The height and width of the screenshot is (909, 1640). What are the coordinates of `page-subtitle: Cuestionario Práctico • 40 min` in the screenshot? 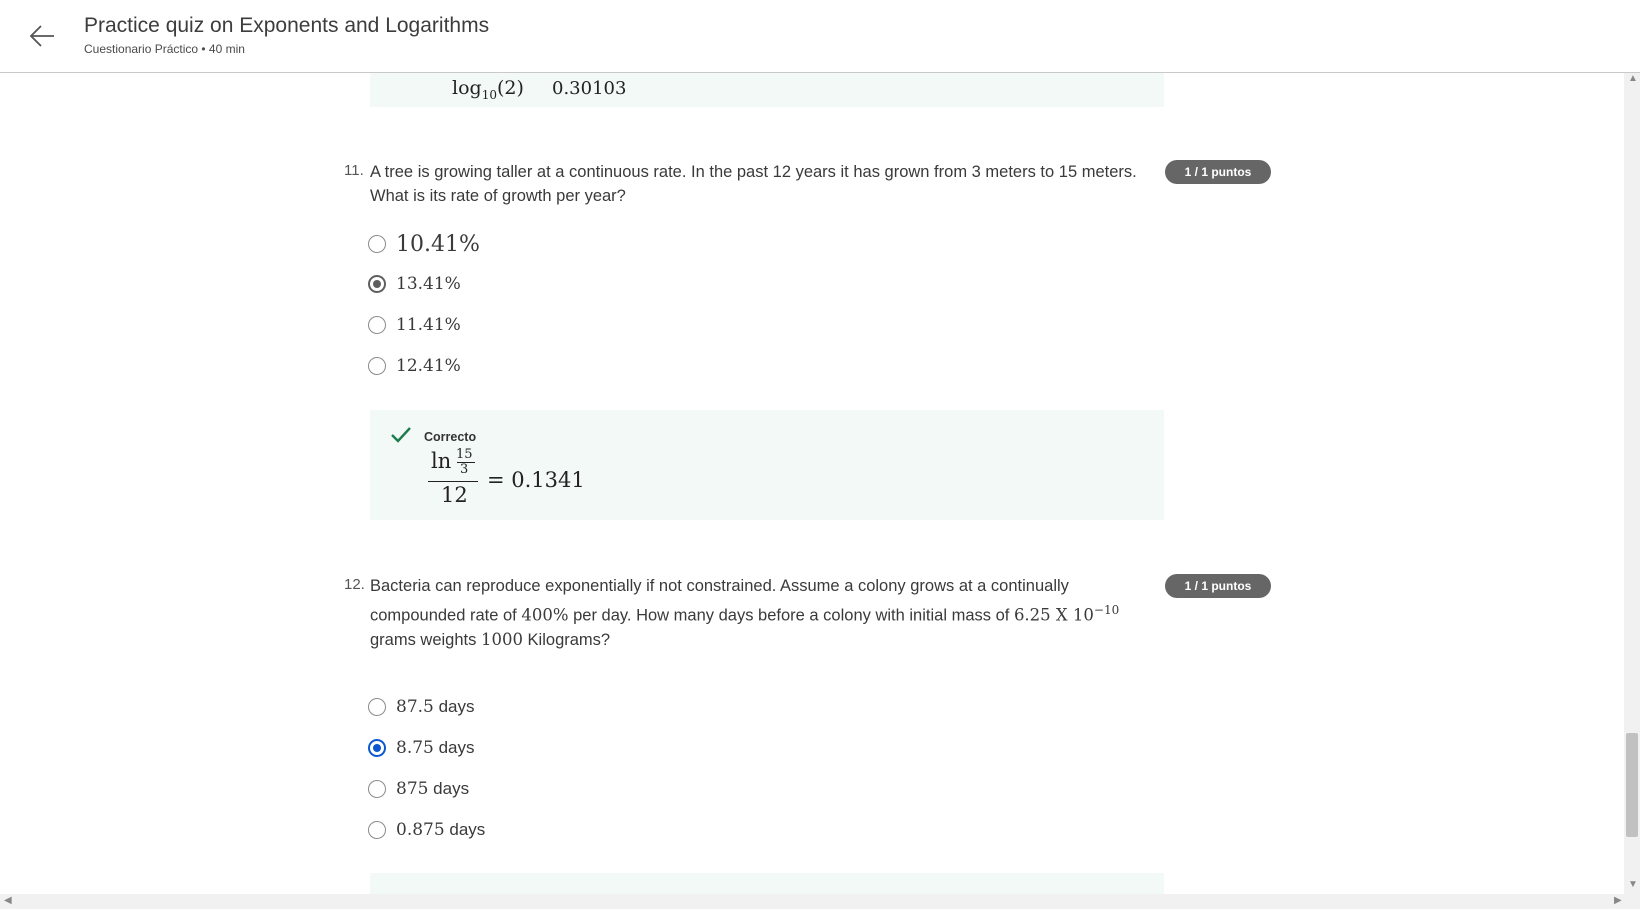 It's located at (164, 49).